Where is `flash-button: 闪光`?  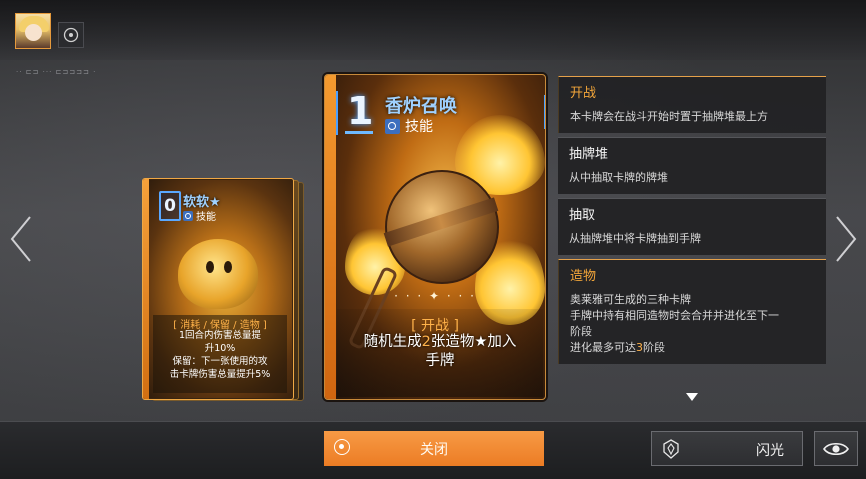 flash-button: 闪光 is located at coordinates (727, 448).